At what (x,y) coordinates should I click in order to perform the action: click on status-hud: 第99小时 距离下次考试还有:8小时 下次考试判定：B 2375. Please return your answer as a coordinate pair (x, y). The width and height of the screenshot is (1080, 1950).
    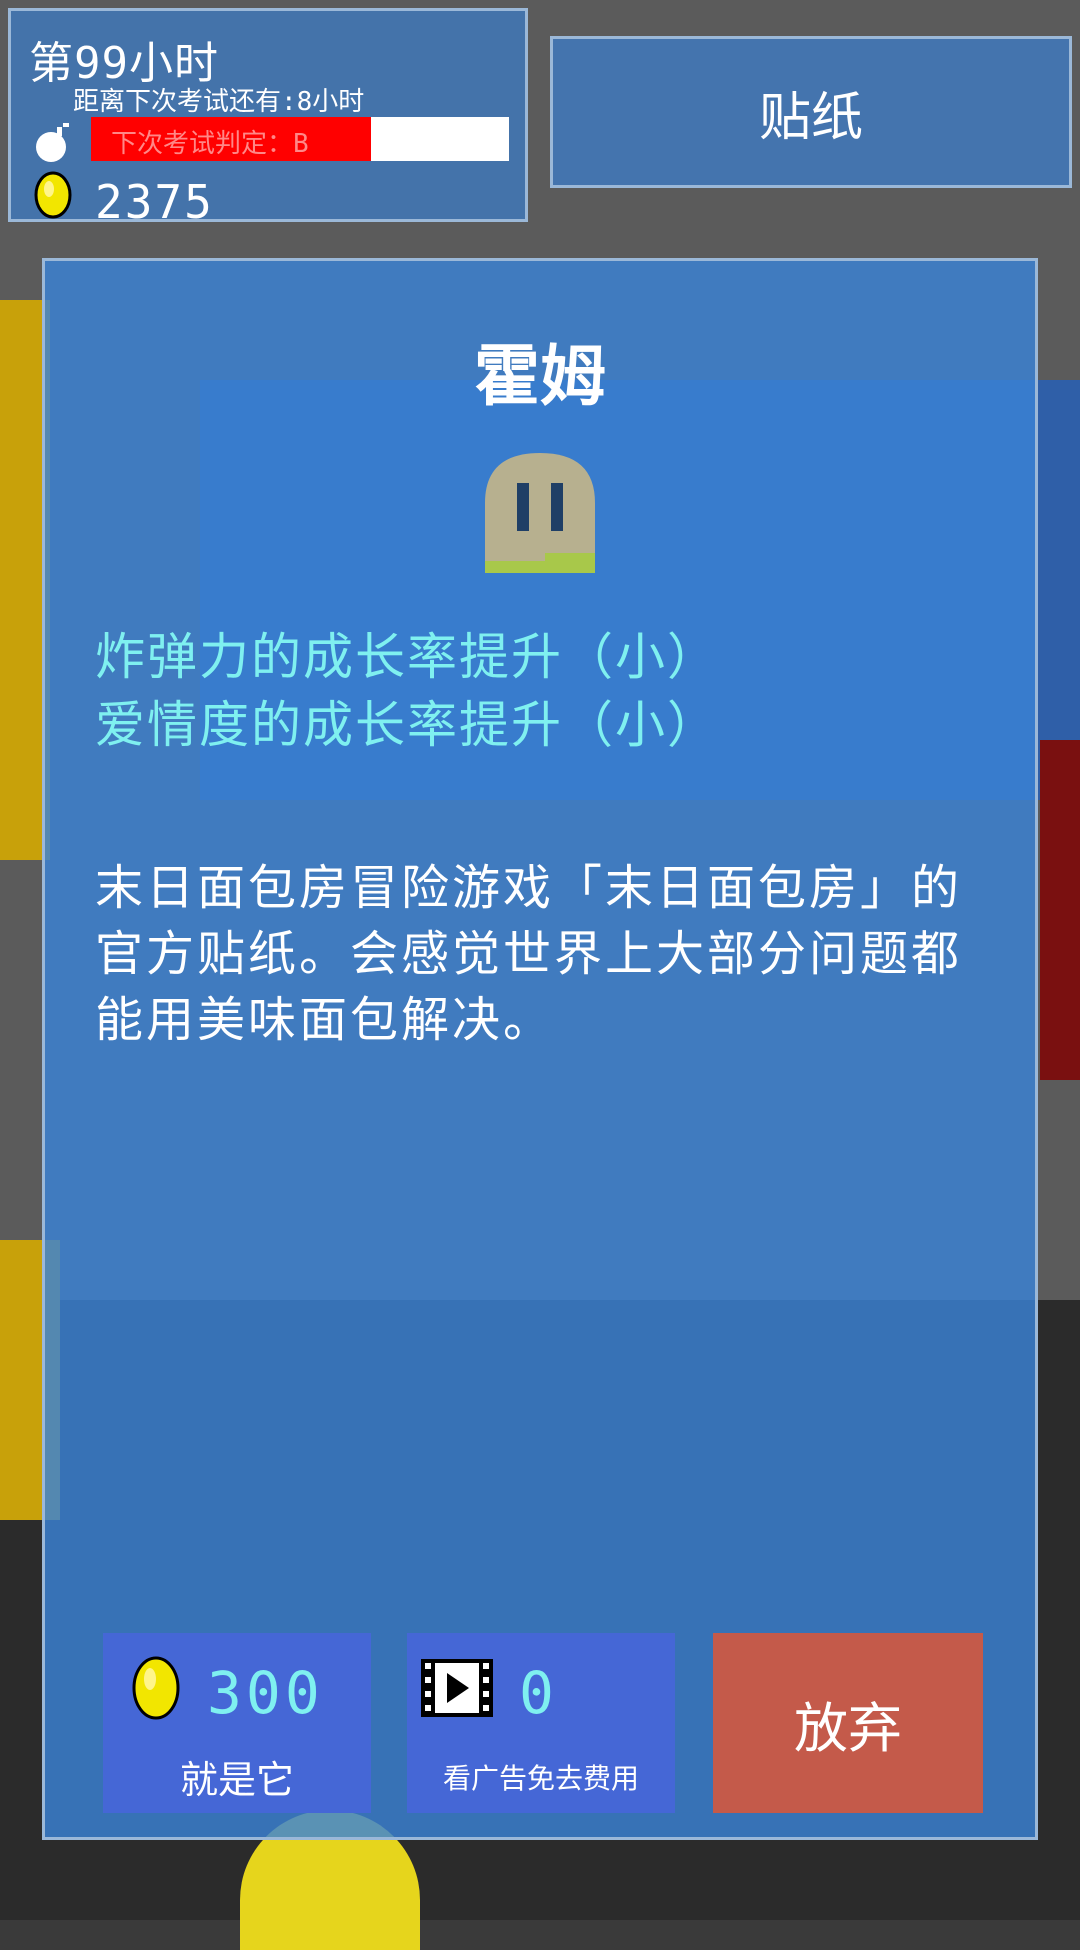
    Looking at the image, I should click on (268, 118).